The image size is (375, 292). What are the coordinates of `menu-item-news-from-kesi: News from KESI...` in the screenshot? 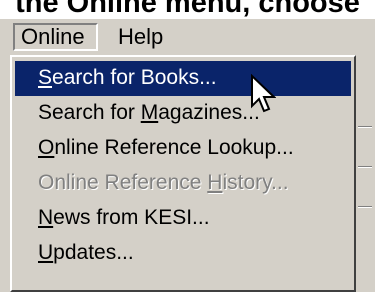 It's located at (183, 218).